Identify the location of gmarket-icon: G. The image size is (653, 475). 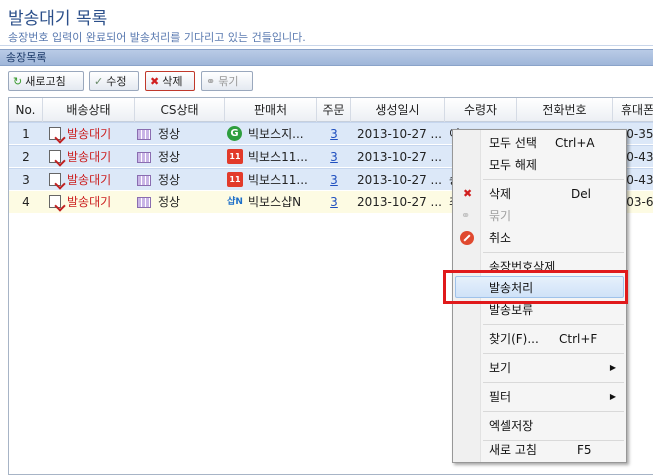
(234, 133).